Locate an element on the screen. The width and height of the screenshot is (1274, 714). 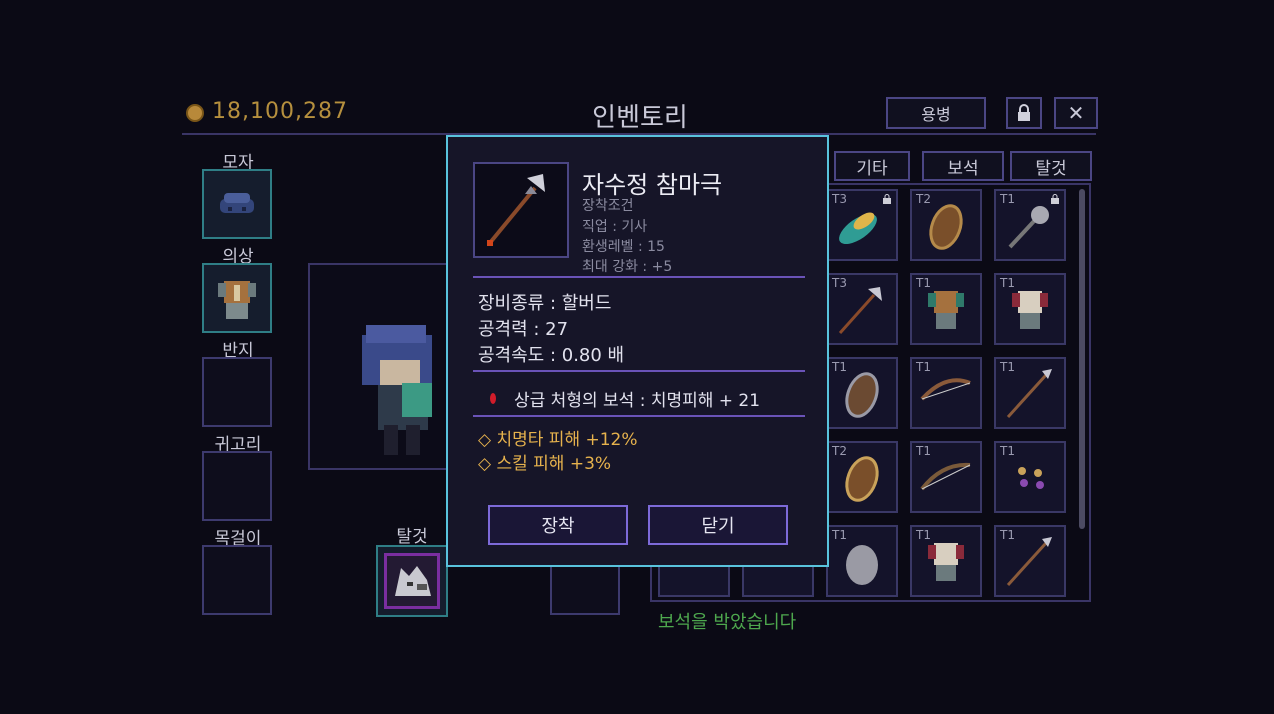
feather-icon is located at coordinates (858, 228).